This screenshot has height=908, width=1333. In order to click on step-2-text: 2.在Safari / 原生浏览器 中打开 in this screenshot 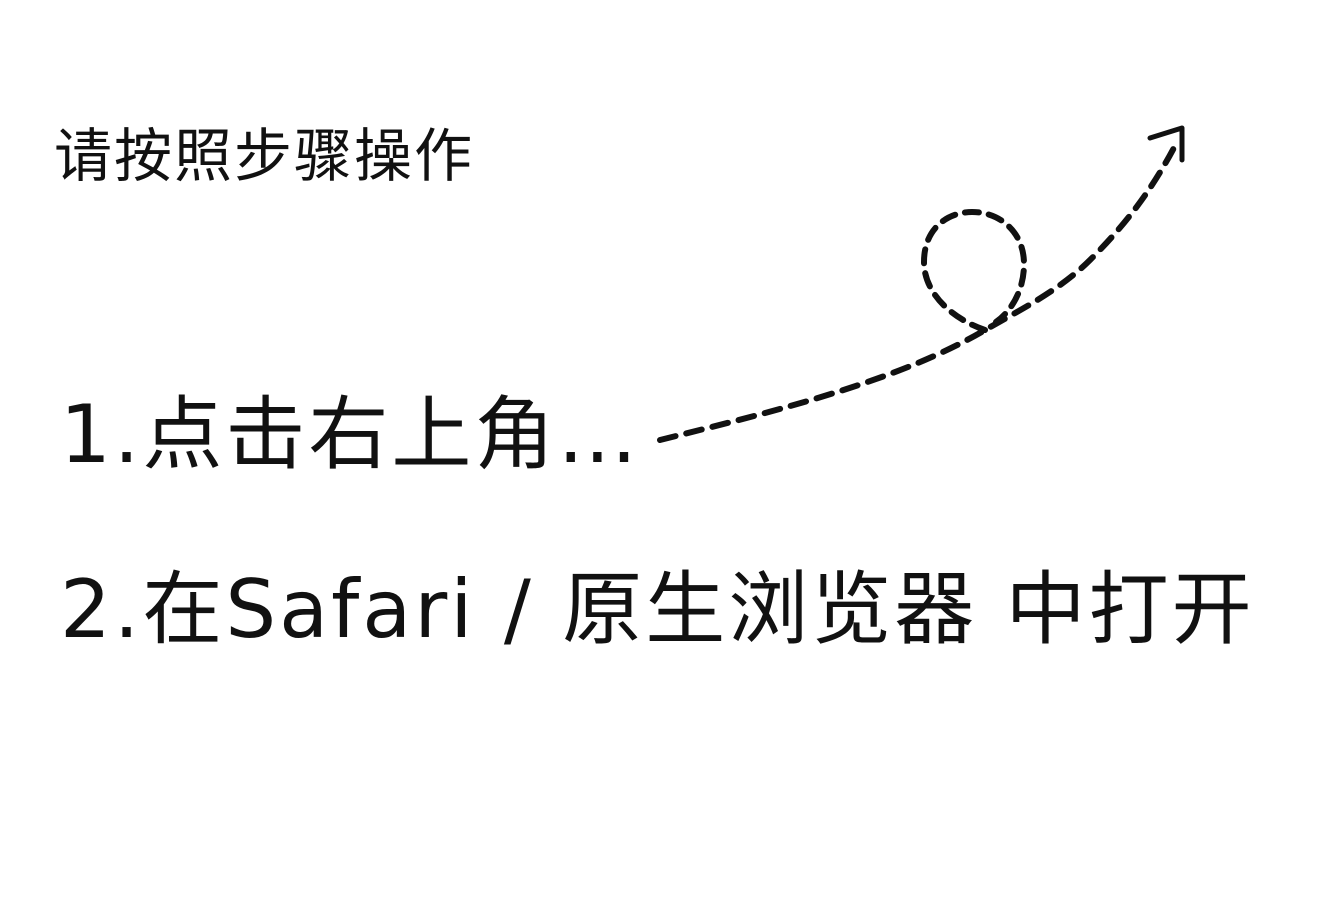, I will do `click(657, 609)`.